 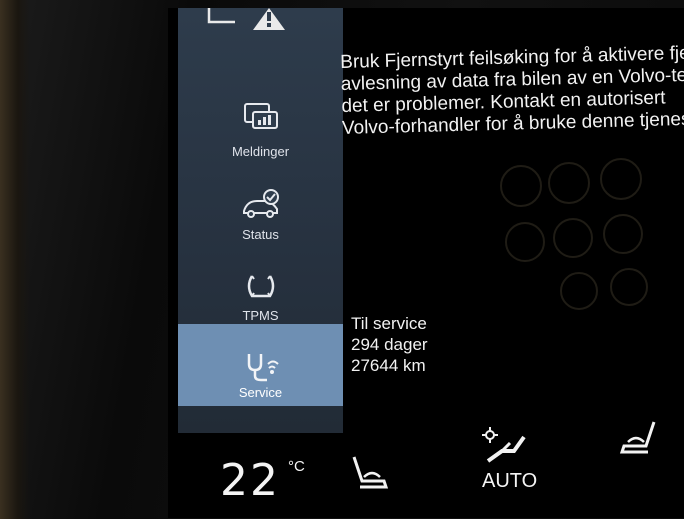 I want to click on fan-auto-icon, so click(x=505, y=445).